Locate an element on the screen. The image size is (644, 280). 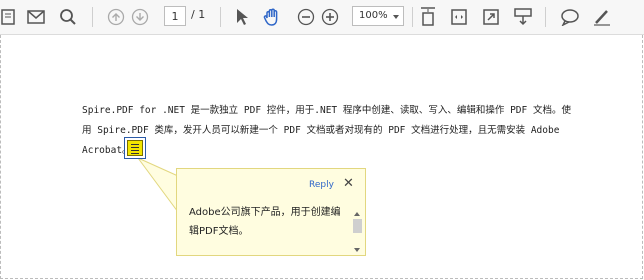
scroll-thumb is located at coordinates (357, 226).